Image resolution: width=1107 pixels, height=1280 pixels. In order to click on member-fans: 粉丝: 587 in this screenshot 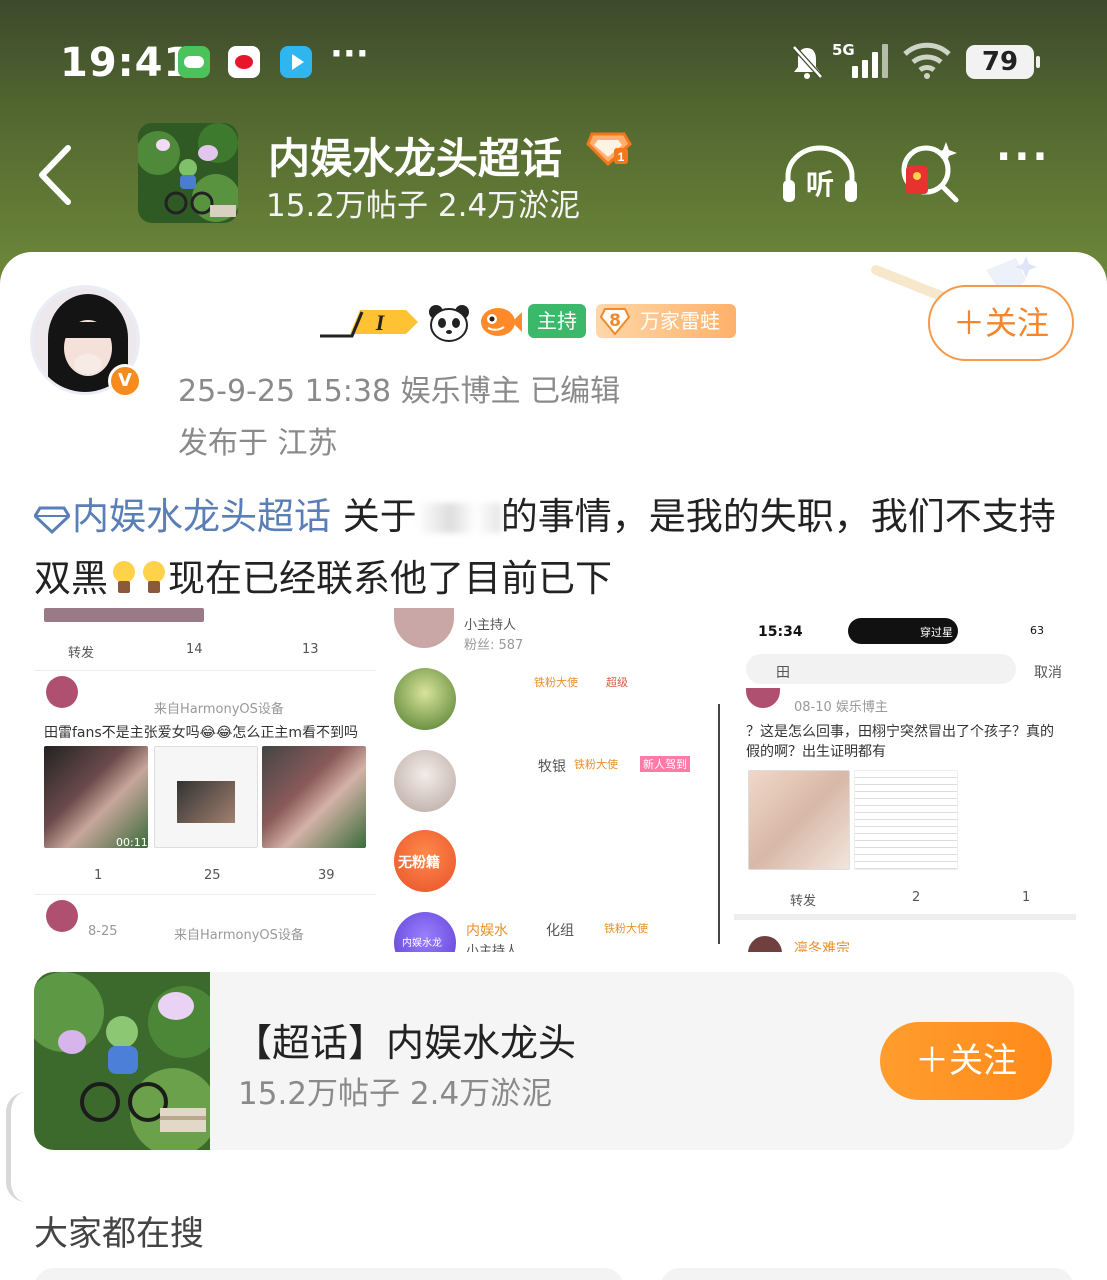, I will do `click(494, 645)`.